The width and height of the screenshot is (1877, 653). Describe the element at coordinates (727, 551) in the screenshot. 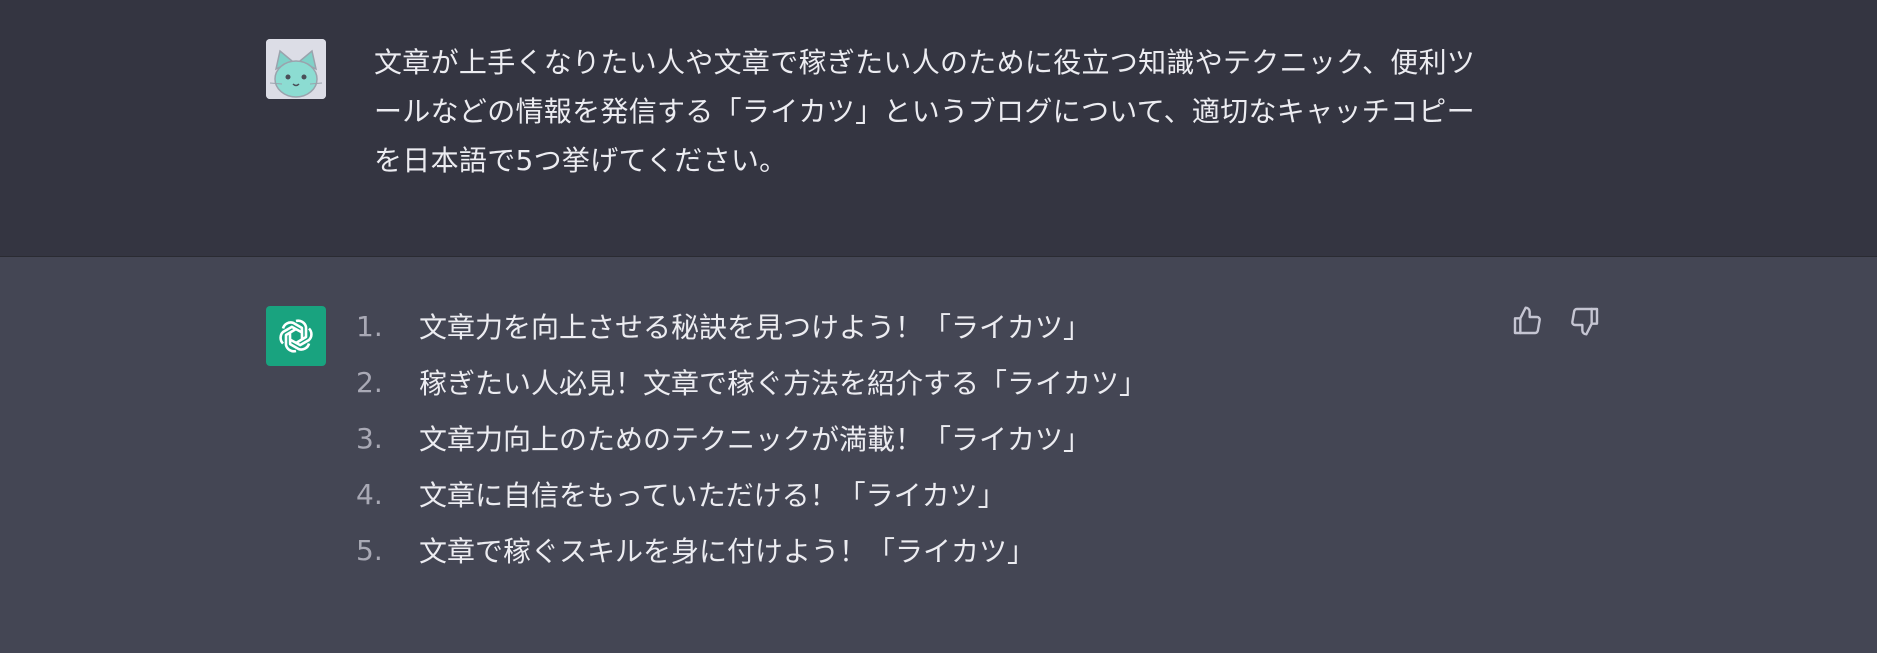

I see `list-item-text: 文章で稼ぐスキルを身に付けよう！「ライカツ」` at that location.